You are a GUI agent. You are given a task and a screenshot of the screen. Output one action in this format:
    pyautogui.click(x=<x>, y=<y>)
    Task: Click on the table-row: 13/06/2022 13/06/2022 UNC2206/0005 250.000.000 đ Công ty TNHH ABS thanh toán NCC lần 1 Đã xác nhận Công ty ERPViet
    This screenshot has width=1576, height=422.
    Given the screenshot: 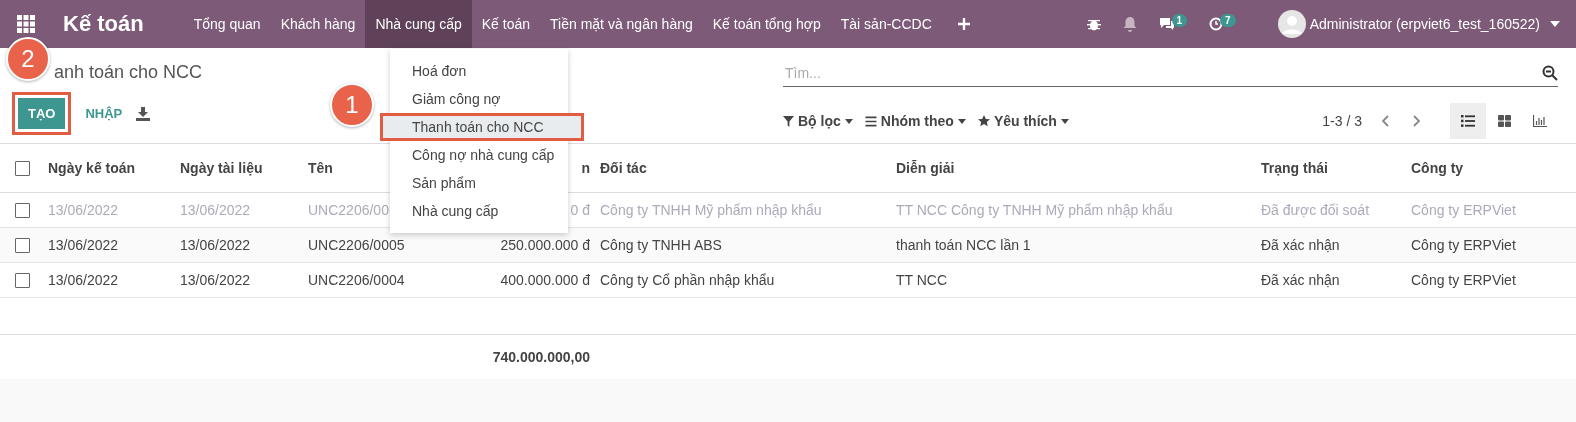 What is the action you would take?
    pyautogui.click(x=788, y=245)
    